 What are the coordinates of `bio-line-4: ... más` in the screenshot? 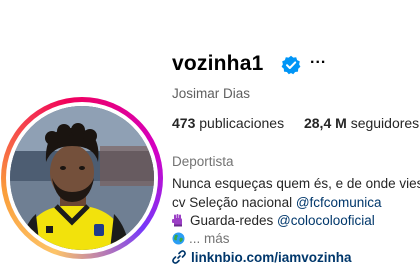 It's located at (201, 238).